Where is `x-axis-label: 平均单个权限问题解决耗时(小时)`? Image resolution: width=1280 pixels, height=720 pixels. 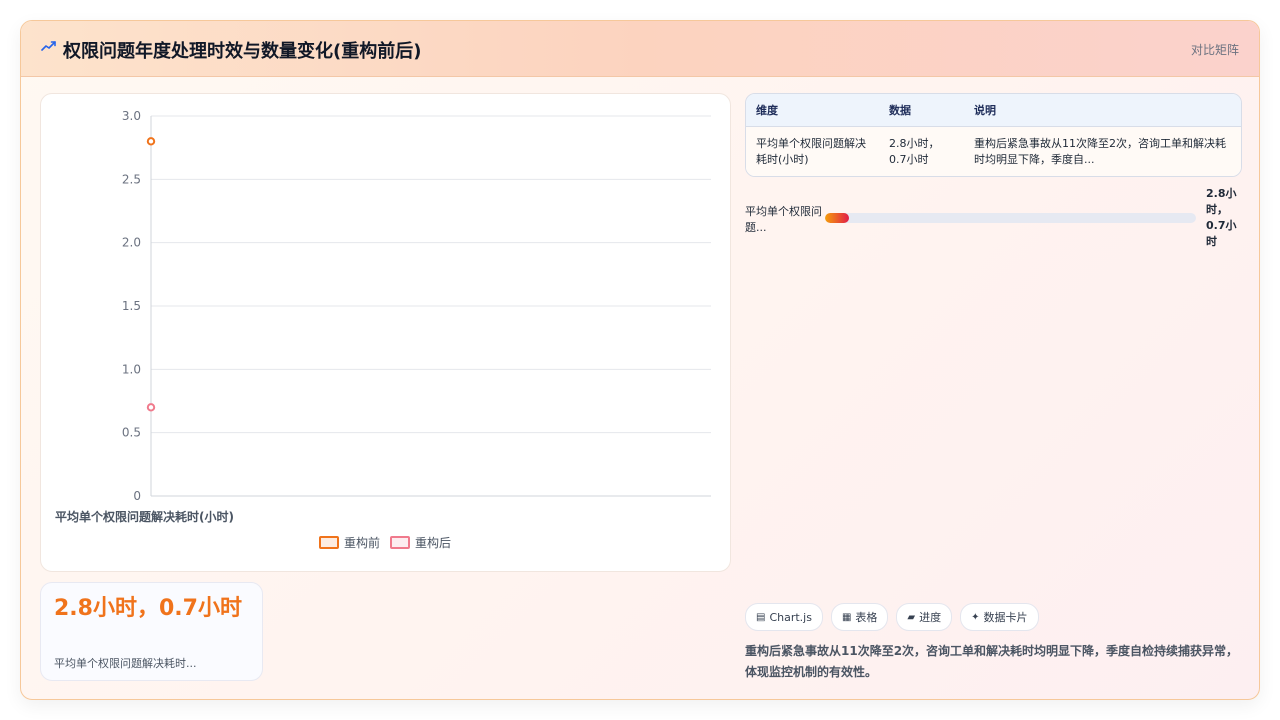 x-axis-label: 平均单个权限问题解决耗时(小时) is located at coordinates (144, 517).